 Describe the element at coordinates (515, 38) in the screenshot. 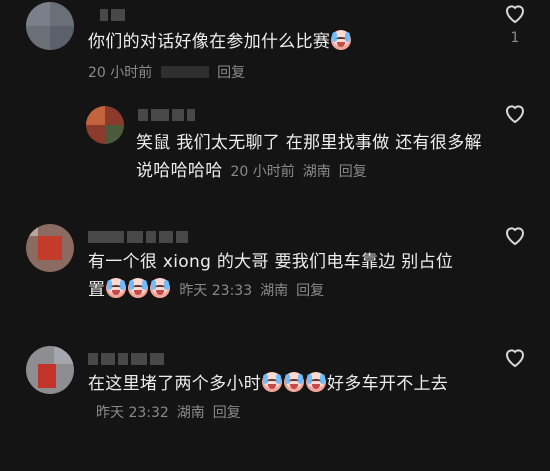

I see `like-count: 1` at that location.